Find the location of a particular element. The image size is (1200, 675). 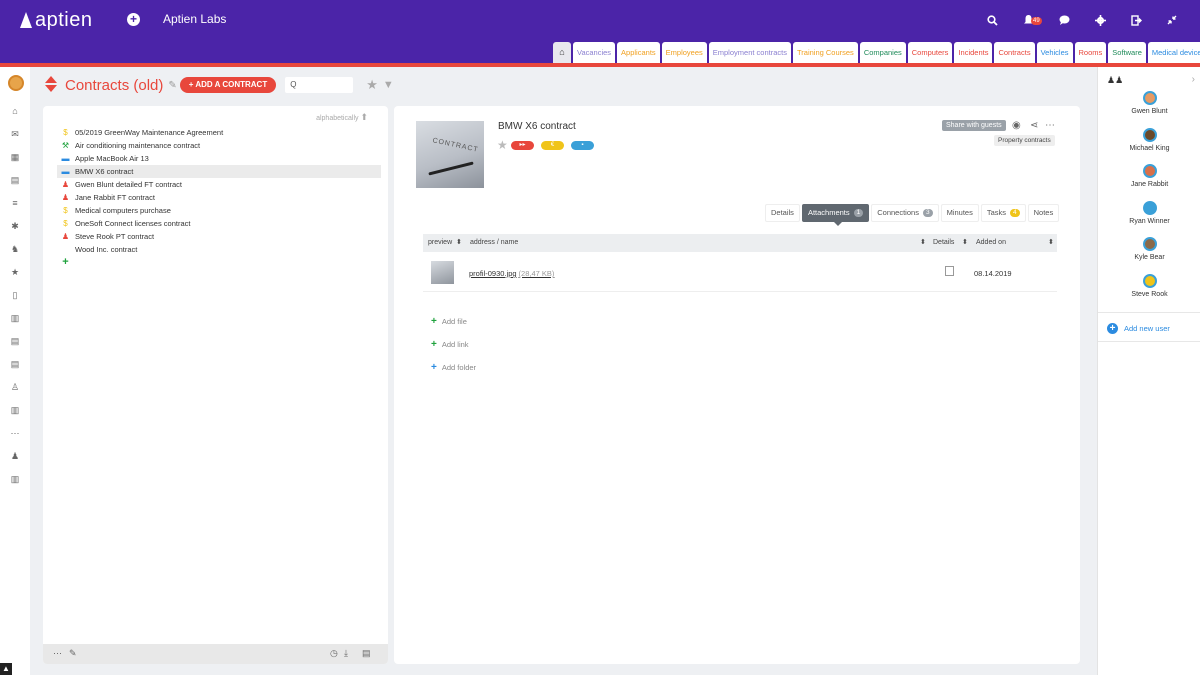

contract-thumbnail: CONTRACT is located at coordinates (450, 154).